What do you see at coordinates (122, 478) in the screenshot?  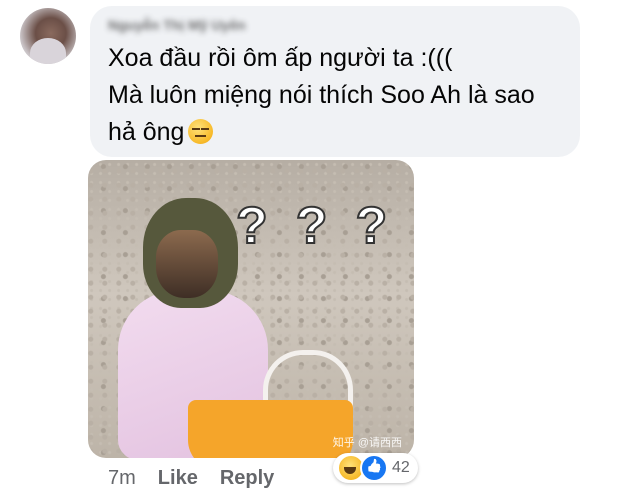 I see `timestamp: 7m` at bounding box center [122, 478].